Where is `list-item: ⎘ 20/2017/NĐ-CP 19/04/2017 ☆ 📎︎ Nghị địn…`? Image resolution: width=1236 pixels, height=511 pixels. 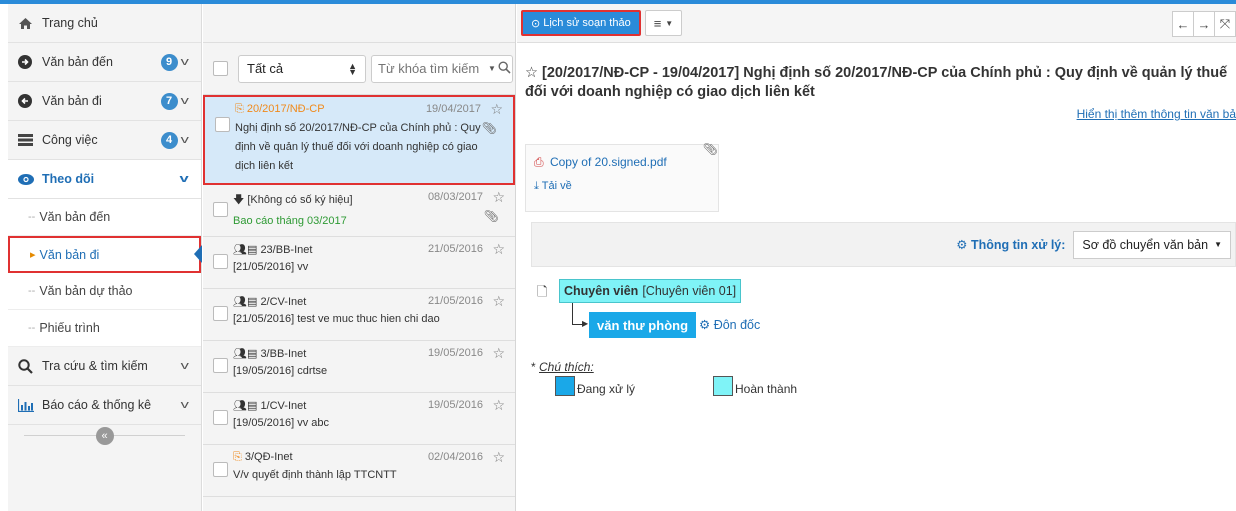
list-item: ⎘ 20/2017/NĐ-CP 19/04/2017 ☆ 📎︎ Nghị địn… is located at coordinates (359, 140).